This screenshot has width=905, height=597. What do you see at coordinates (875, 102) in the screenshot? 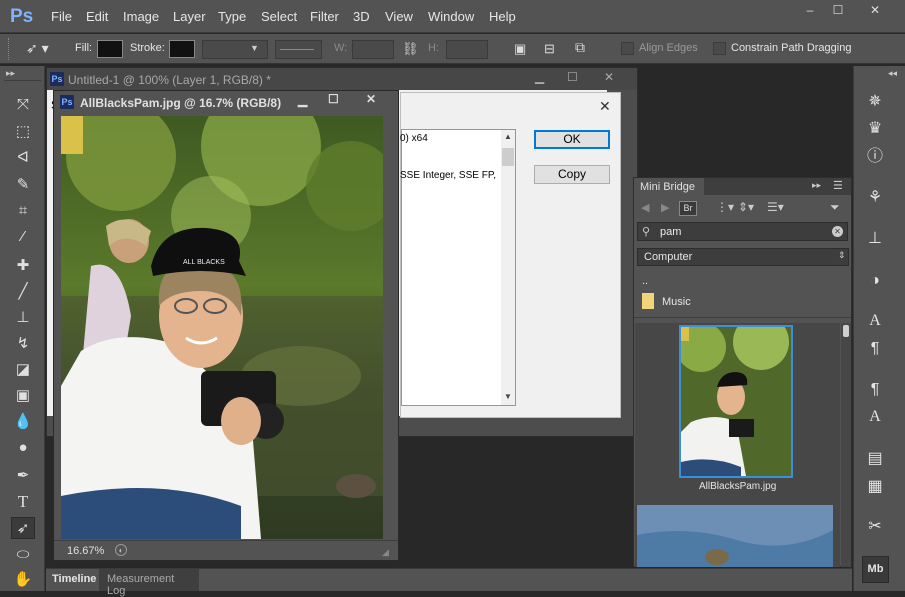
I see `navigator-icon: ✵` at bounding box center [875, 102].